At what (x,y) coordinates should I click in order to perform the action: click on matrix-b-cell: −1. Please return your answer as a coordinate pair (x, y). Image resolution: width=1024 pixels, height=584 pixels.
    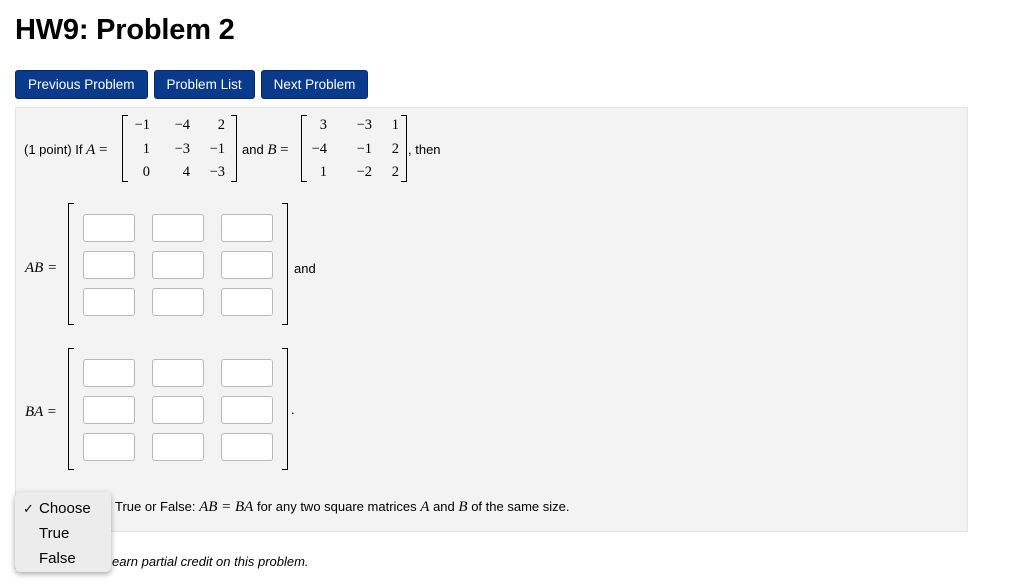
    Looking at the image, I should click on (364, 149).